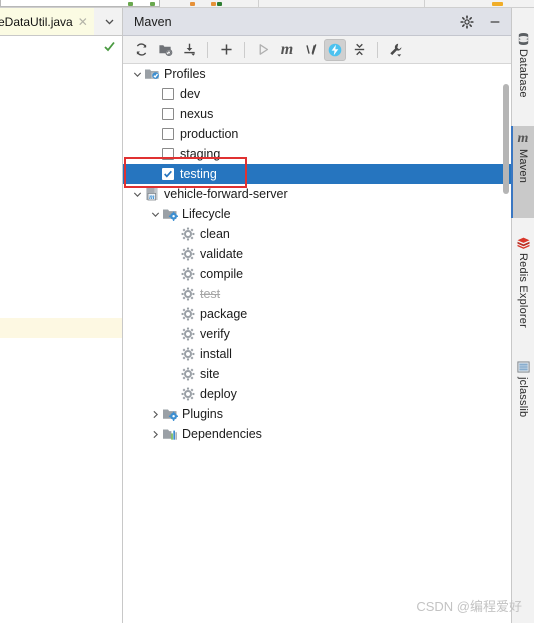  I want to click on tree-node-label: package, so click(224, 313).